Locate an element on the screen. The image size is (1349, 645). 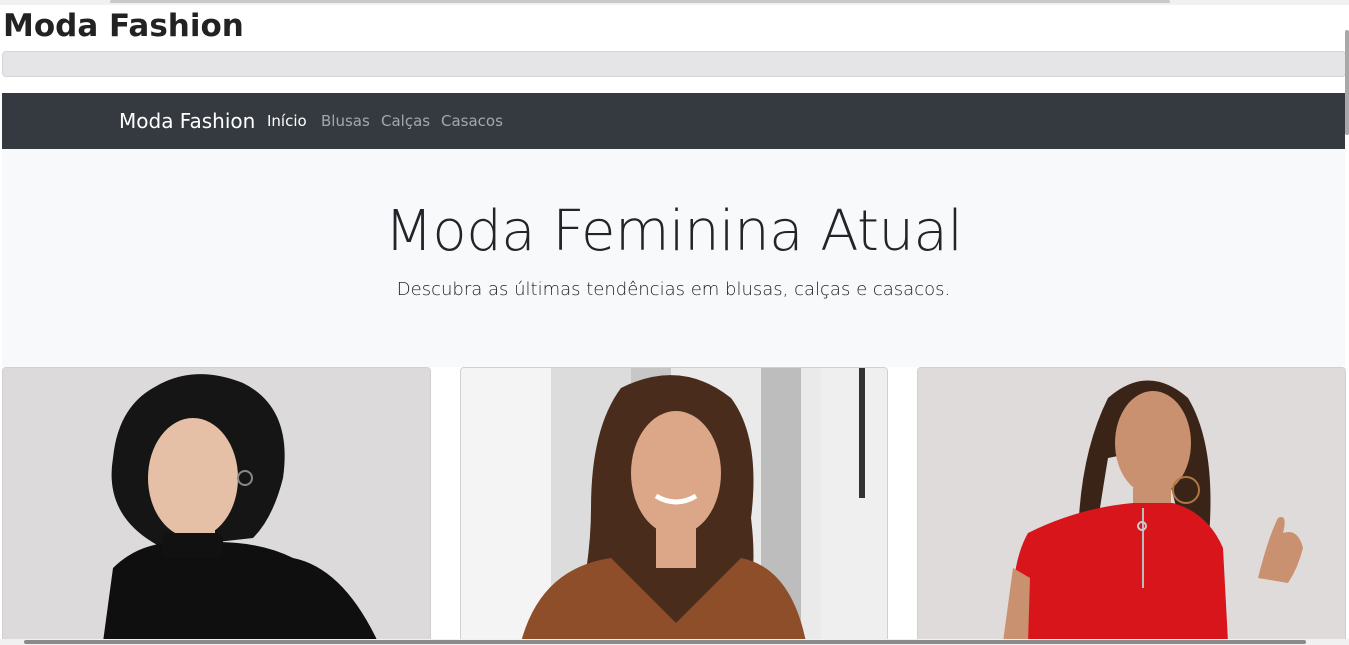
product-image-brown-blouse is located at coordinates (674, 505).